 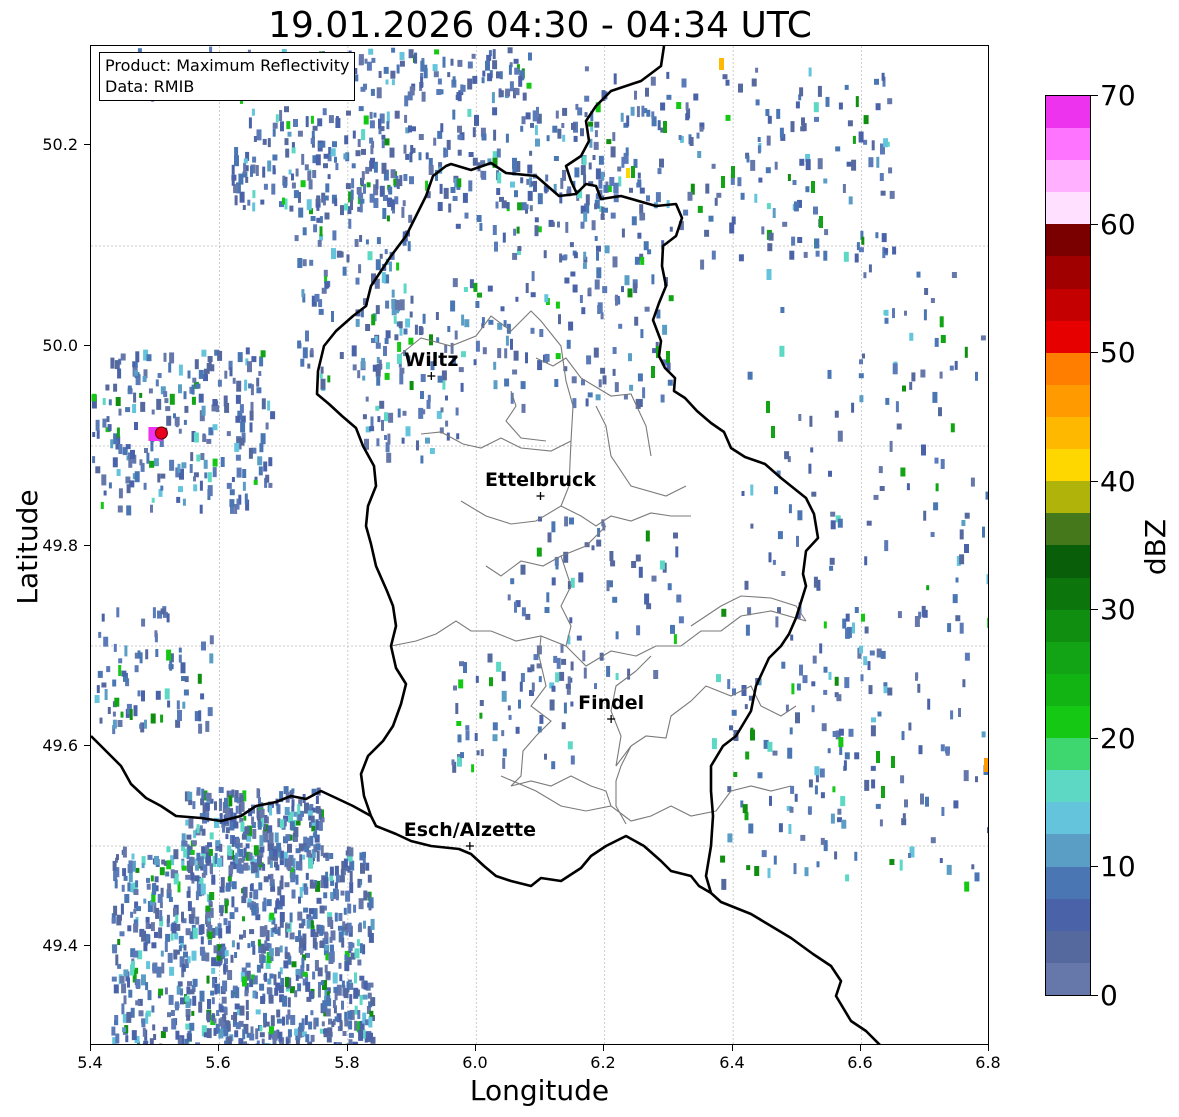 I want to click on radar-echo-strong, so click(x=893, y=762).